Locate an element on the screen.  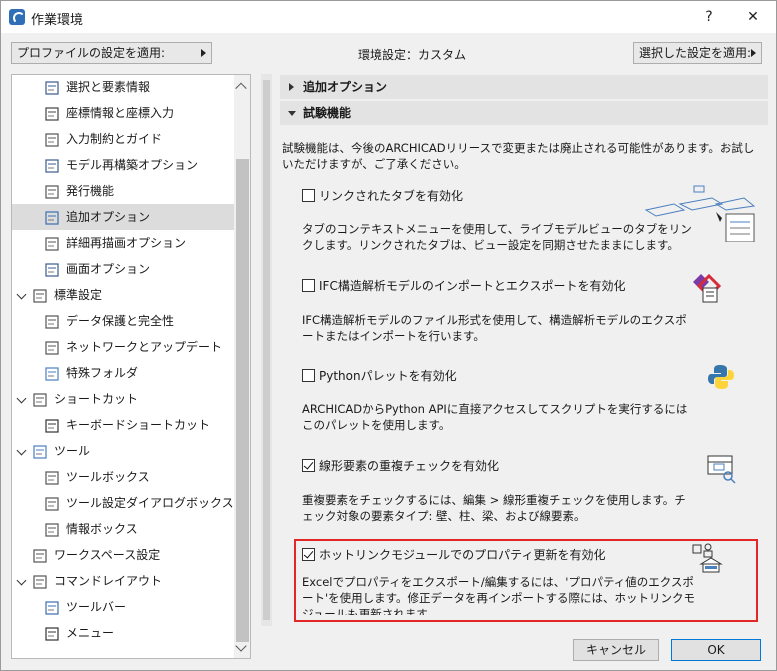
command-layout-icon is located at coordinates (40, 581).